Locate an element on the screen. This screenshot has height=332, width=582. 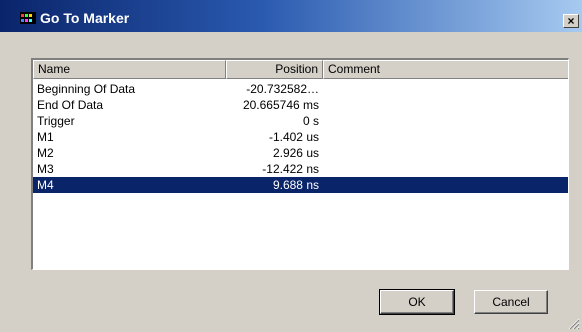
table-row: M3 -12.422 ns is located at coordinates (300, 169).